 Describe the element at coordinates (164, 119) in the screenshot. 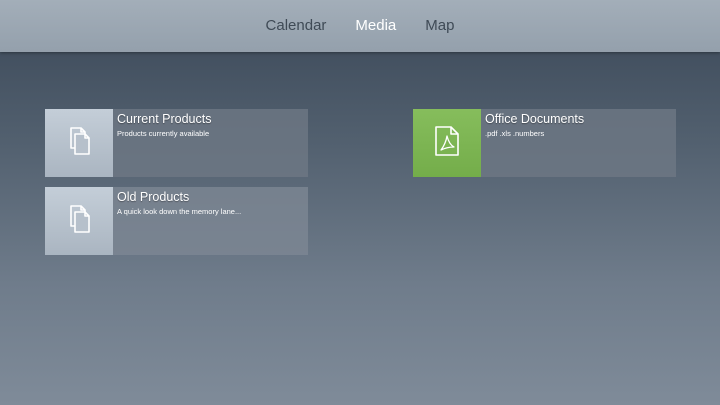

I see `tile-title: Current Products` at that location.